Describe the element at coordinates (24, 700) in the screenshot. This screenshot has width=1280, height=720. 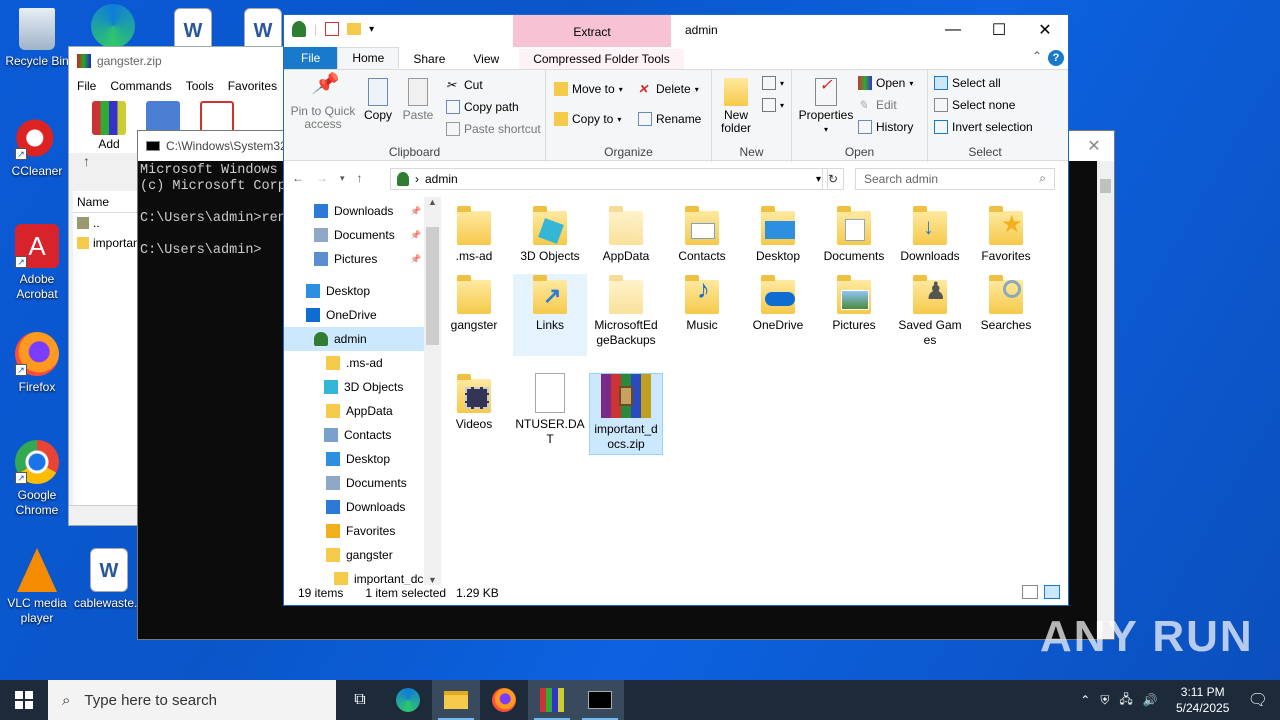
I see `start-button` at that location.